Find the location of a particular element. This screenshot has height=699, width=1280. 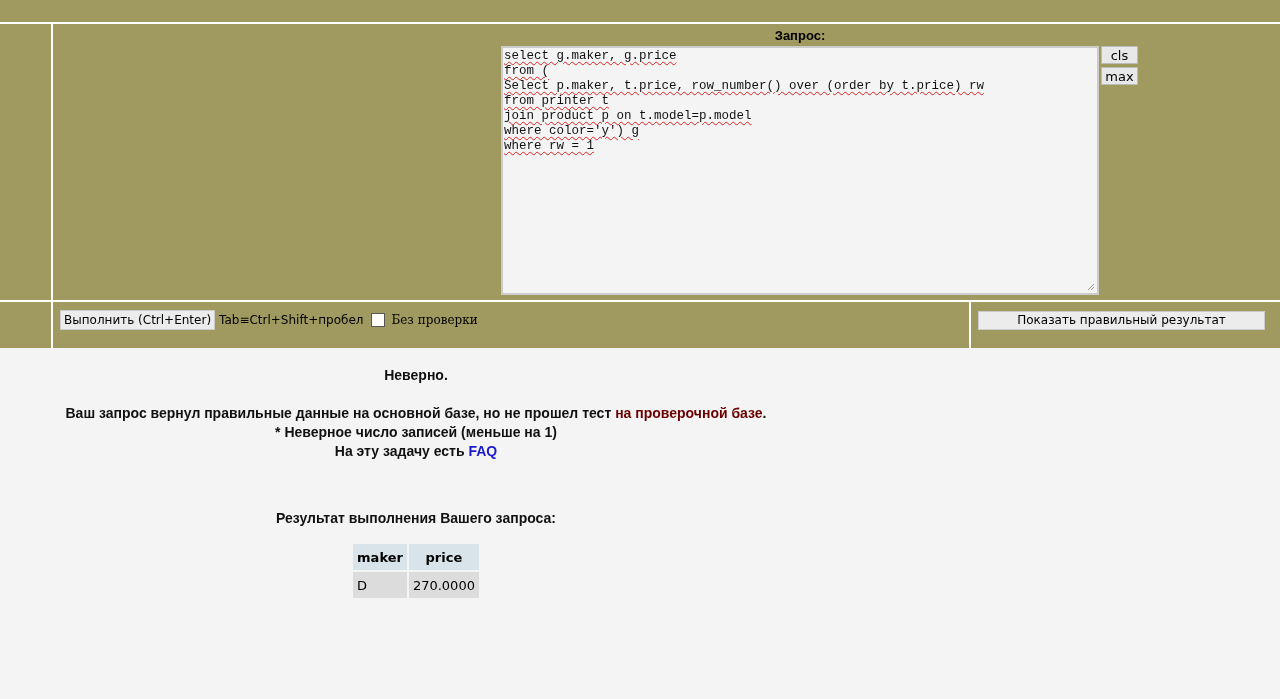

column-header: price is located at coordinates (443, 557).